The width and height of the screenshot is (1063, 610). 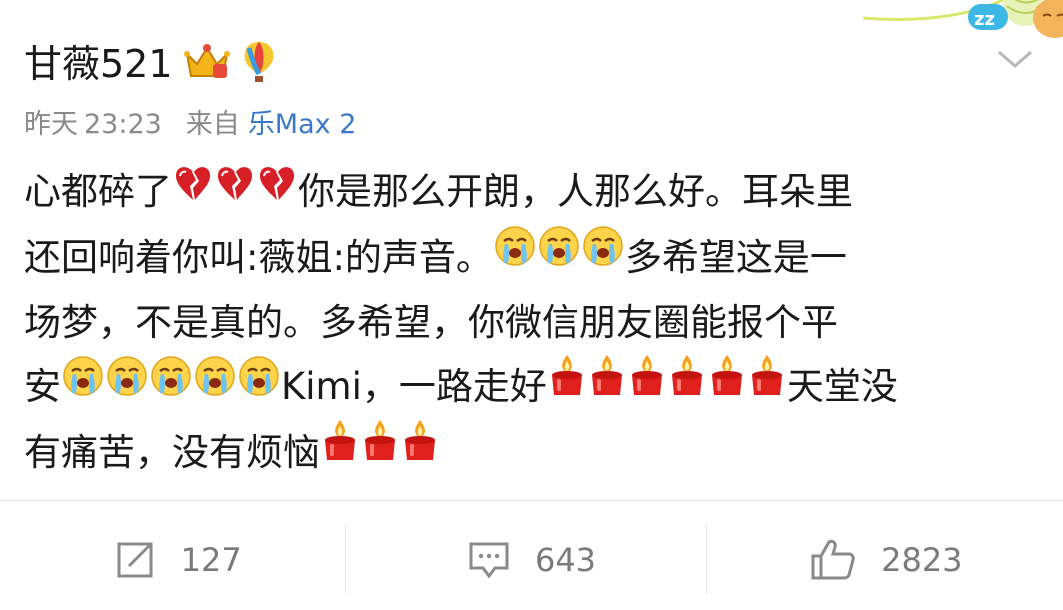 I want to click on balloon-icon, so click(x=259, y=64).